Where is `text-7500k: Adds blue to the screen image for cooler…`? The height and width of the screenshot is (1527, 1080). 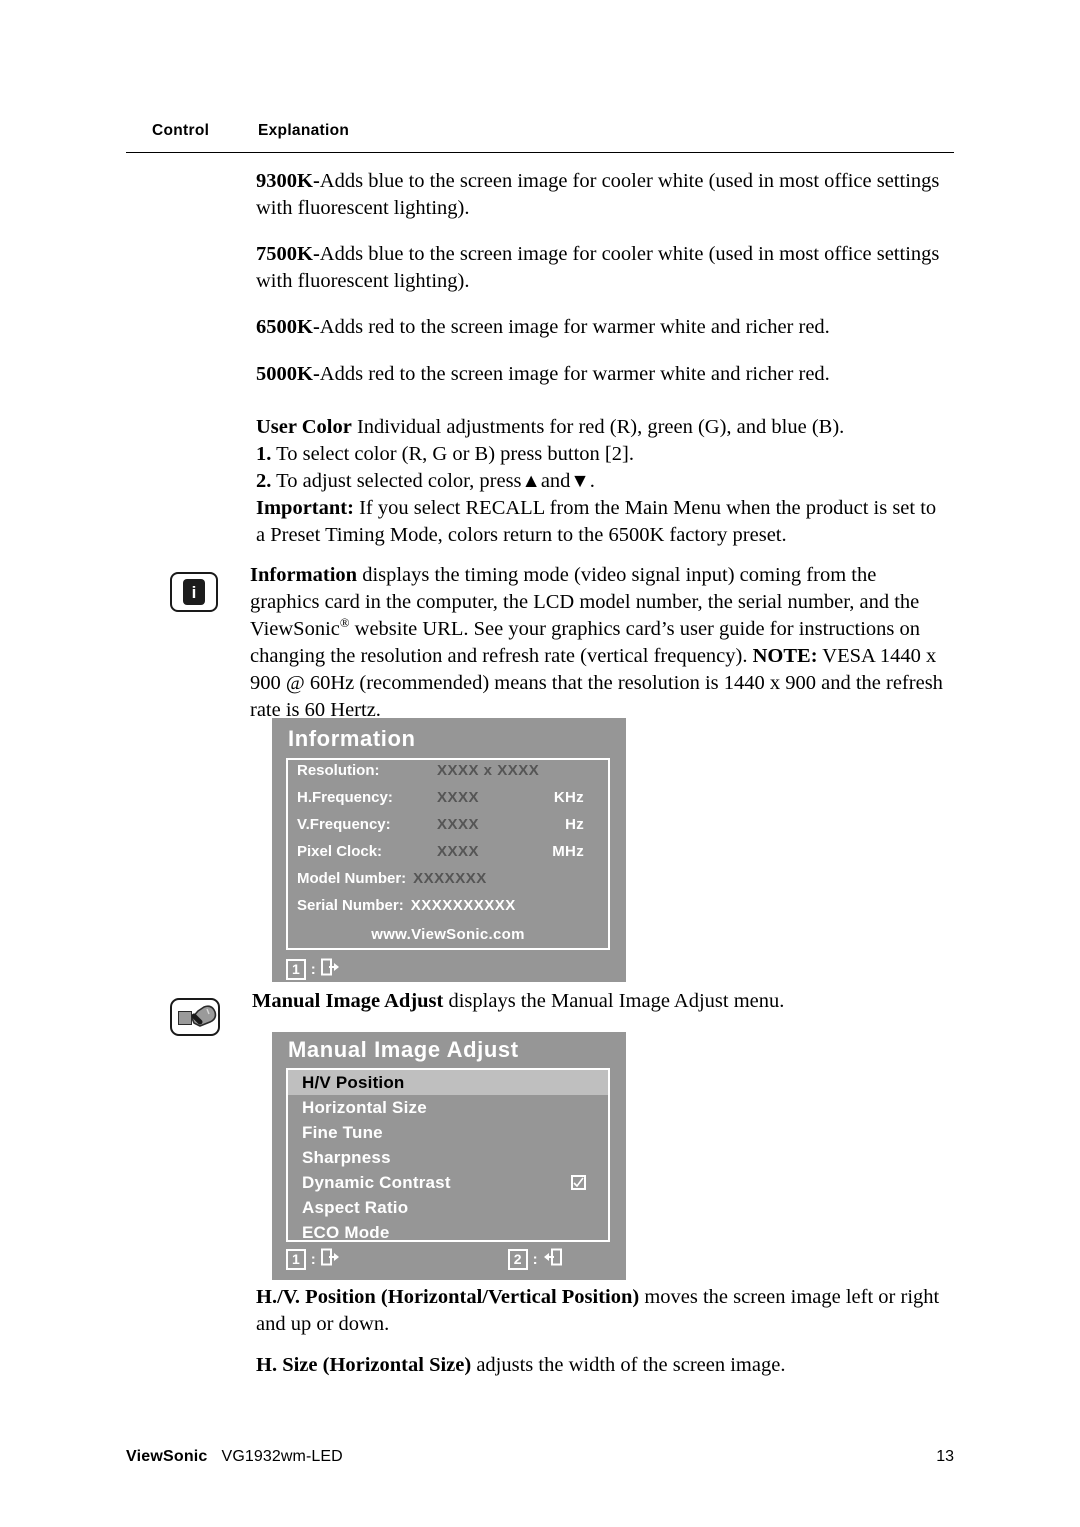
text-7500k: Adds blue to the screen image for cooler… is located at coordinates (598, 267).